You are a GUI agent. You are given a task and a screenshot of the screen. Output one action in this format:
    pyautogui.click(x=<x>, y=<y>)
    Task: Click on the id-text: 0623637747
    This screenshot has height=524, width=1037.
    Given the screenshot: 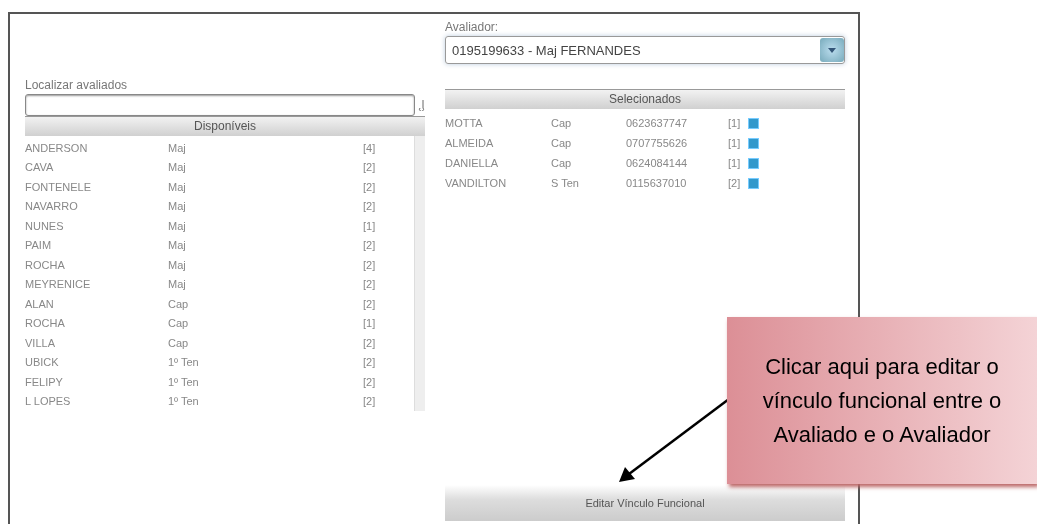 What is the action you would take?
    pyautogui.click(x=657, y=123)
    